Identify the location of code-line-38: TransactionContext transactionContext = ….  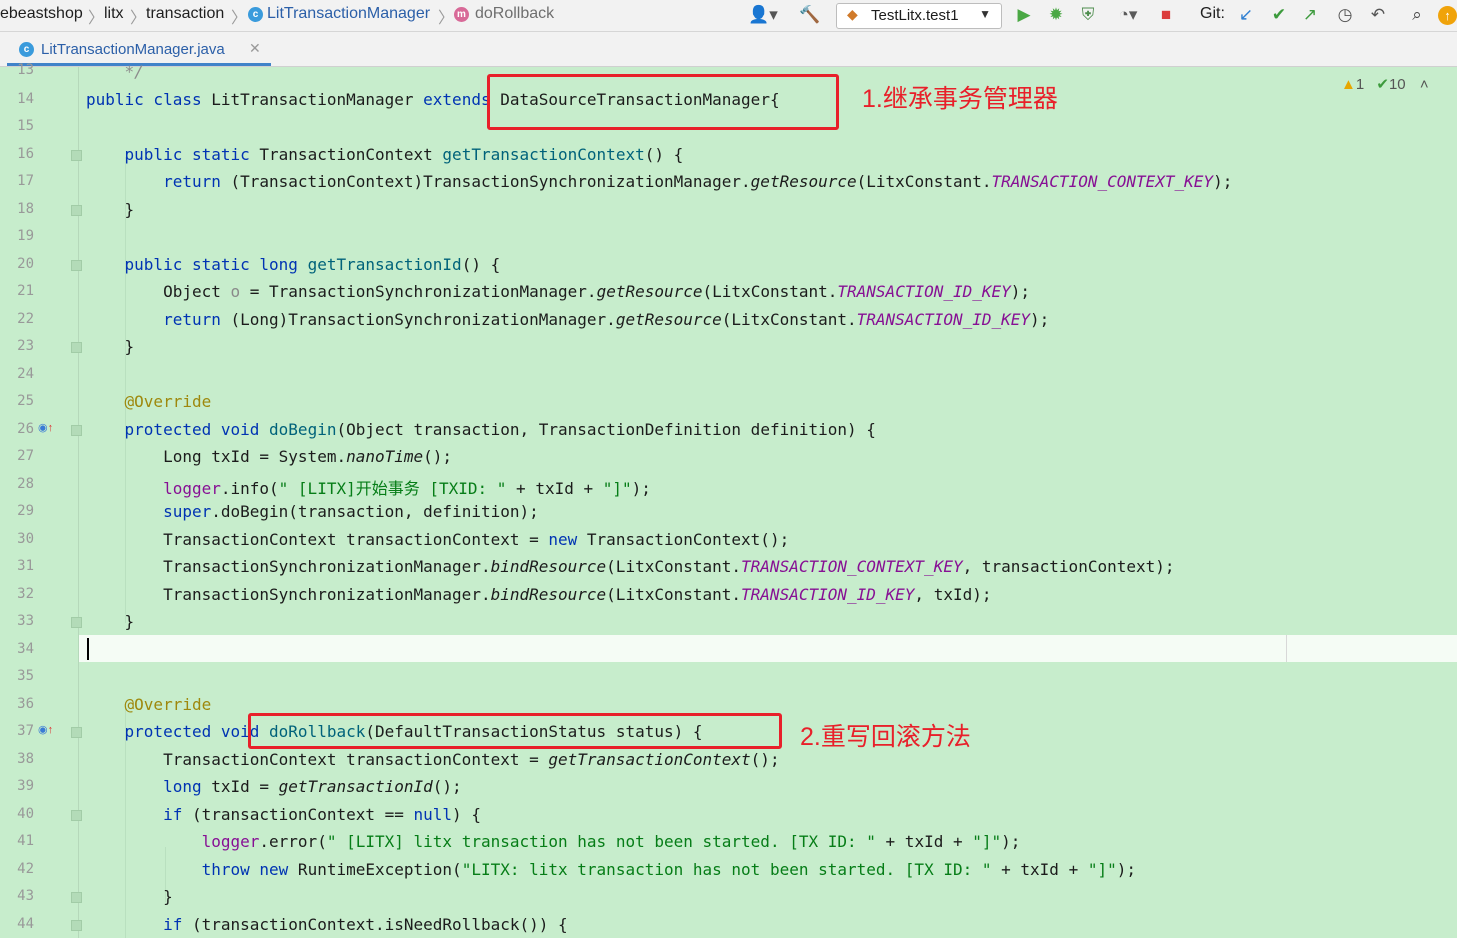
(433, 759).